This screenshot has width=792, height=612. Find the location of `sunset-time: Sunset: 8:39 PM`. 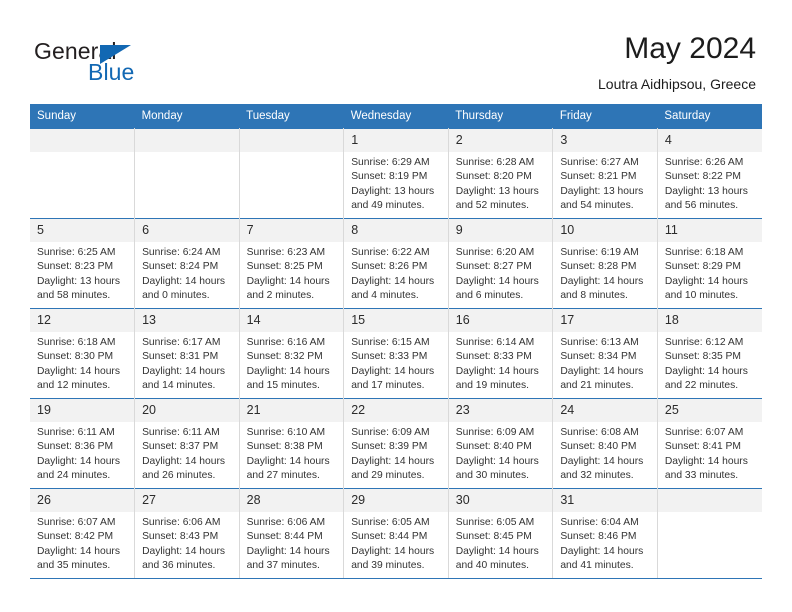

sunset-time: Sunset: 8:39 PM is located at coordinates (389, 447).